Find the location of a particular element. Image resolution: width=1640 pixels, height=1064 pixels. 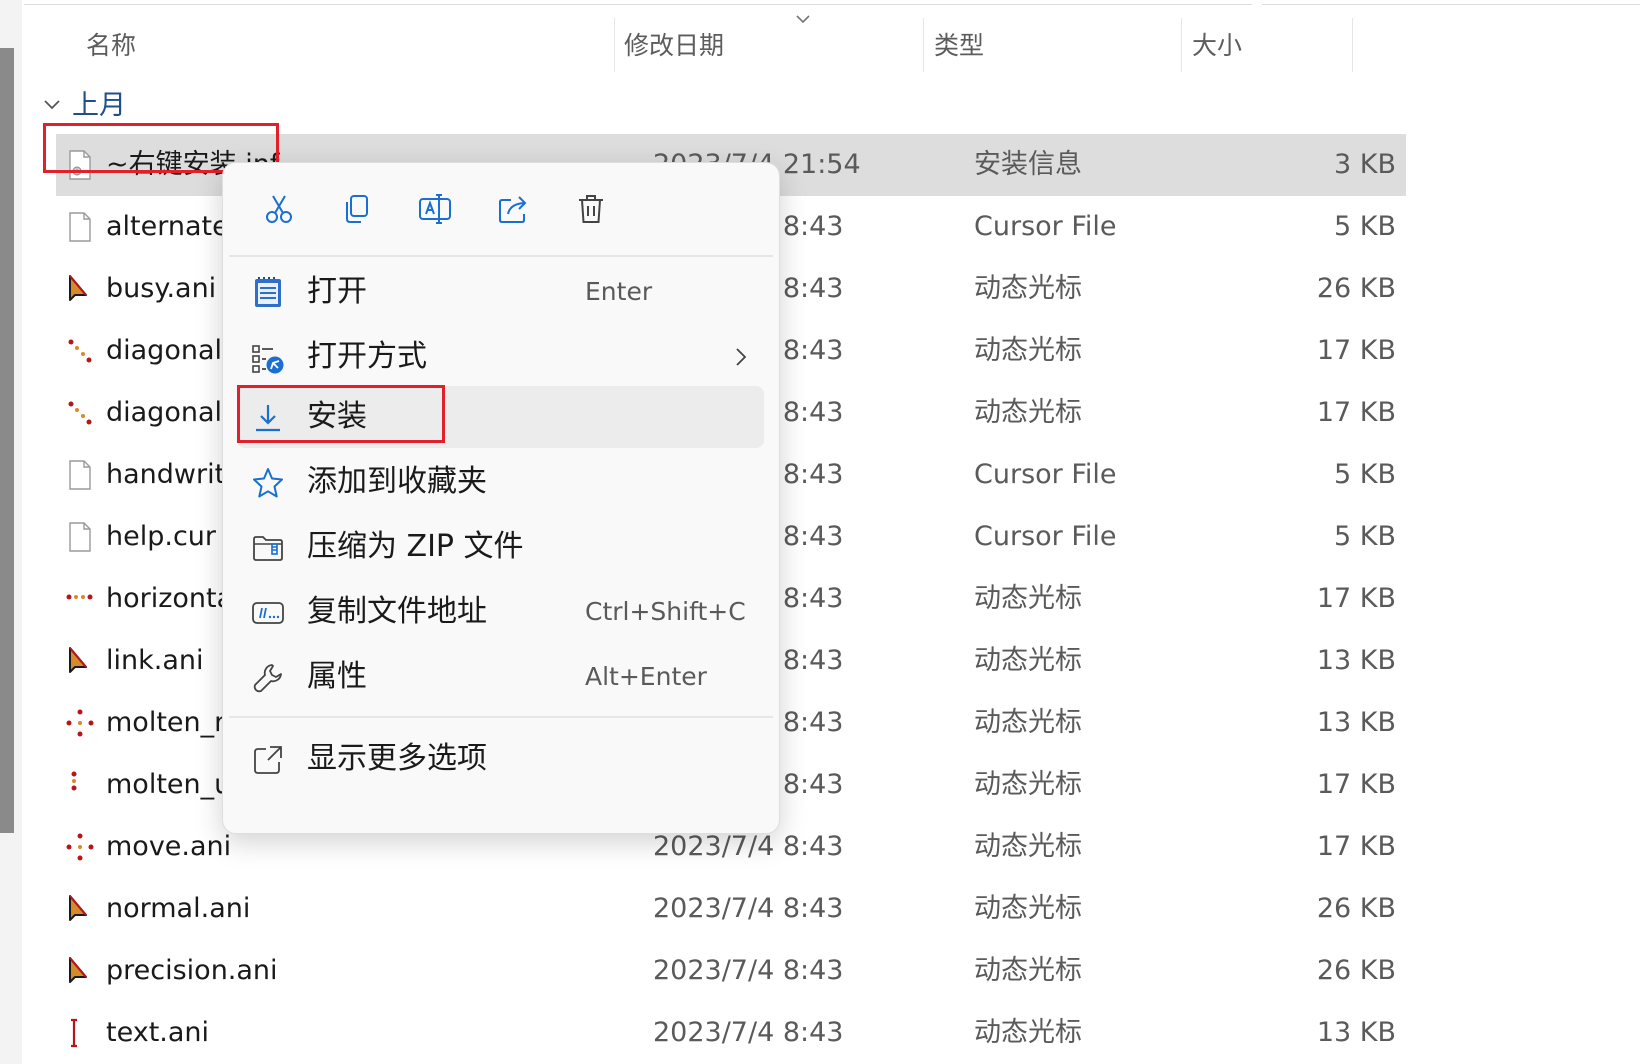

move-cursor-icon is located at coordinates (80, 847).